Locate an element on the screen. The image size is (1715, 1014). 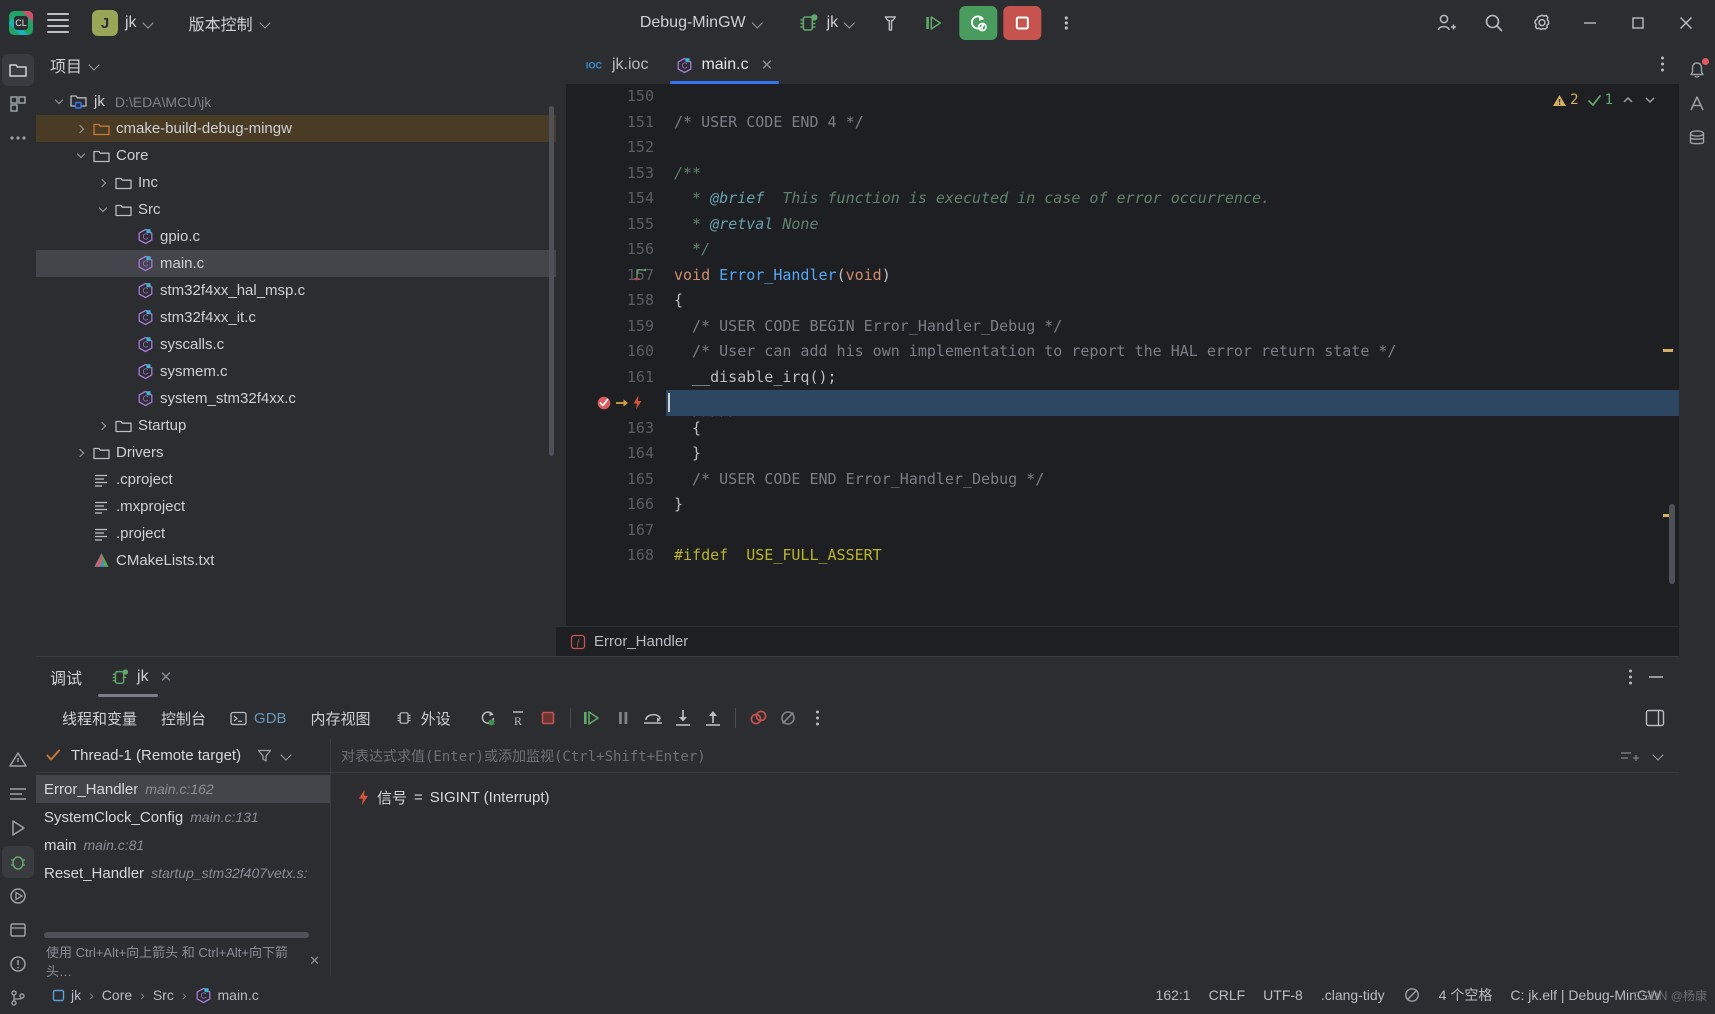
tab-threads-and-variables: 线程和变量 is located at coordinates (99, 718).